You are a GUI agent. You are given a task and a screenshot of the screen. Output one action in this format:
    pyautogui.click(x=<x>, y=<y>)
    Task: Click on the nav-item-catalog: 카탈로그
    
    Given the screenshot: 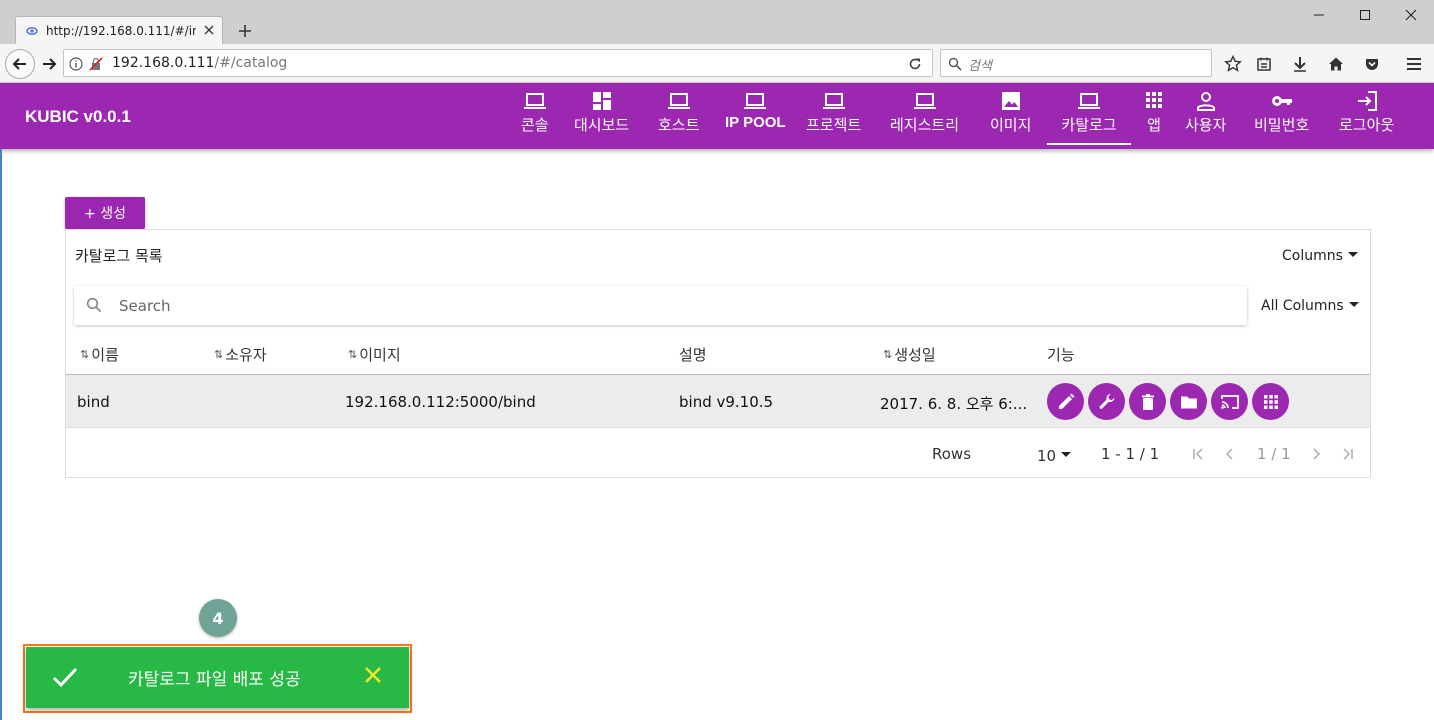 What is the action you would take?
    pyautogui.click(x=1089, y=118)
    